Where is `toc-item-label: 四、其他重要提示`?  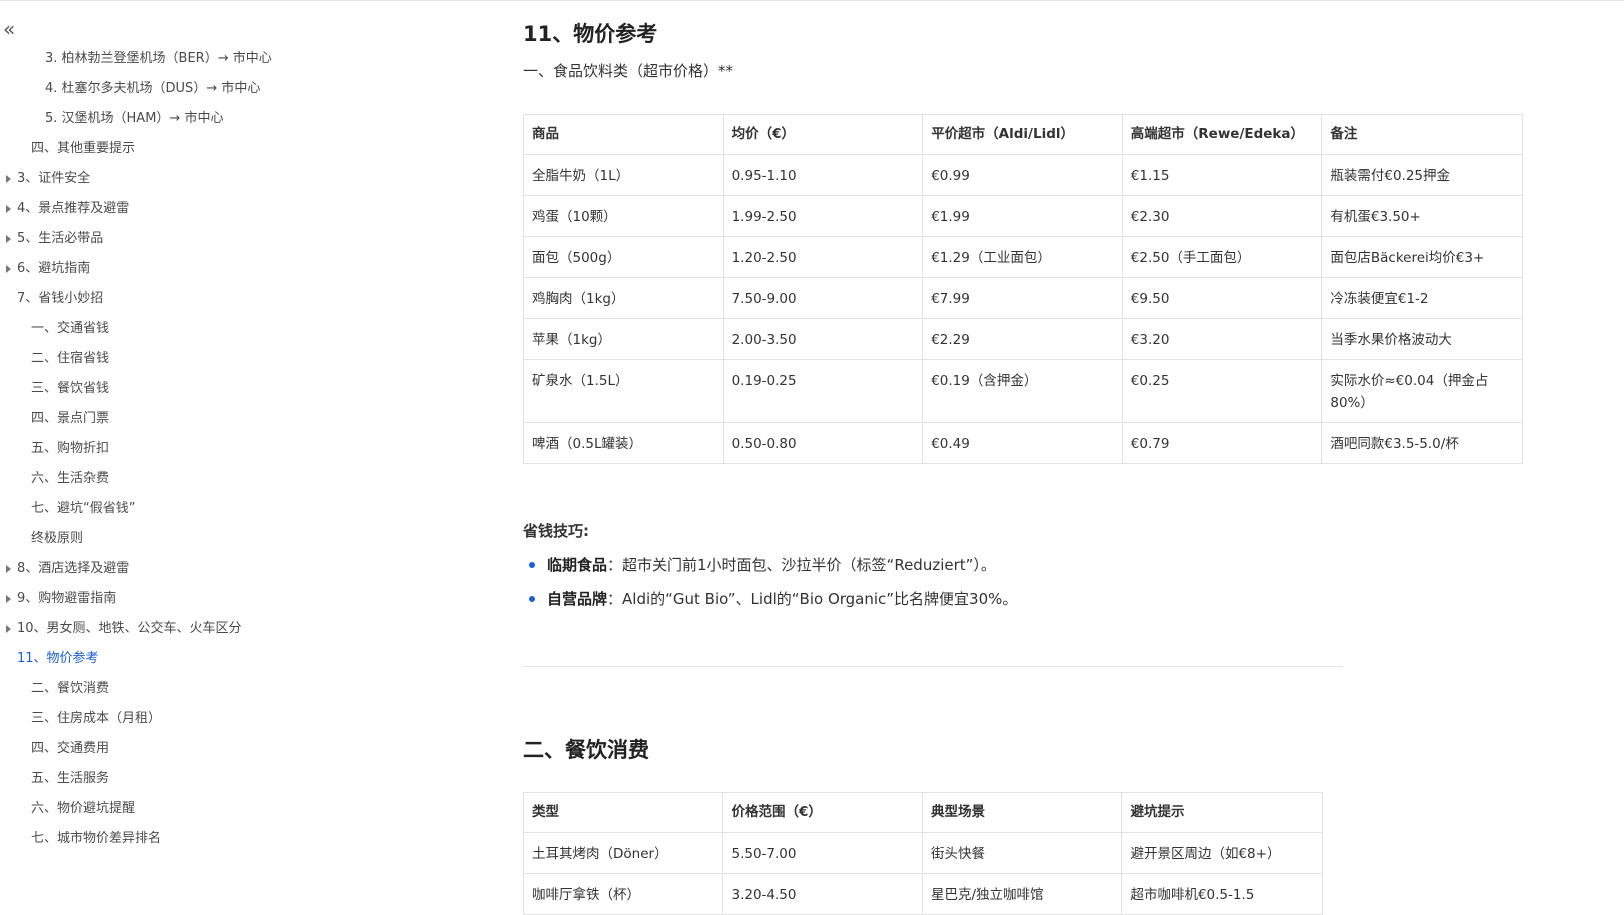 toc-item-label: 四、其他重要提示 is located at coordinates (83, 148).